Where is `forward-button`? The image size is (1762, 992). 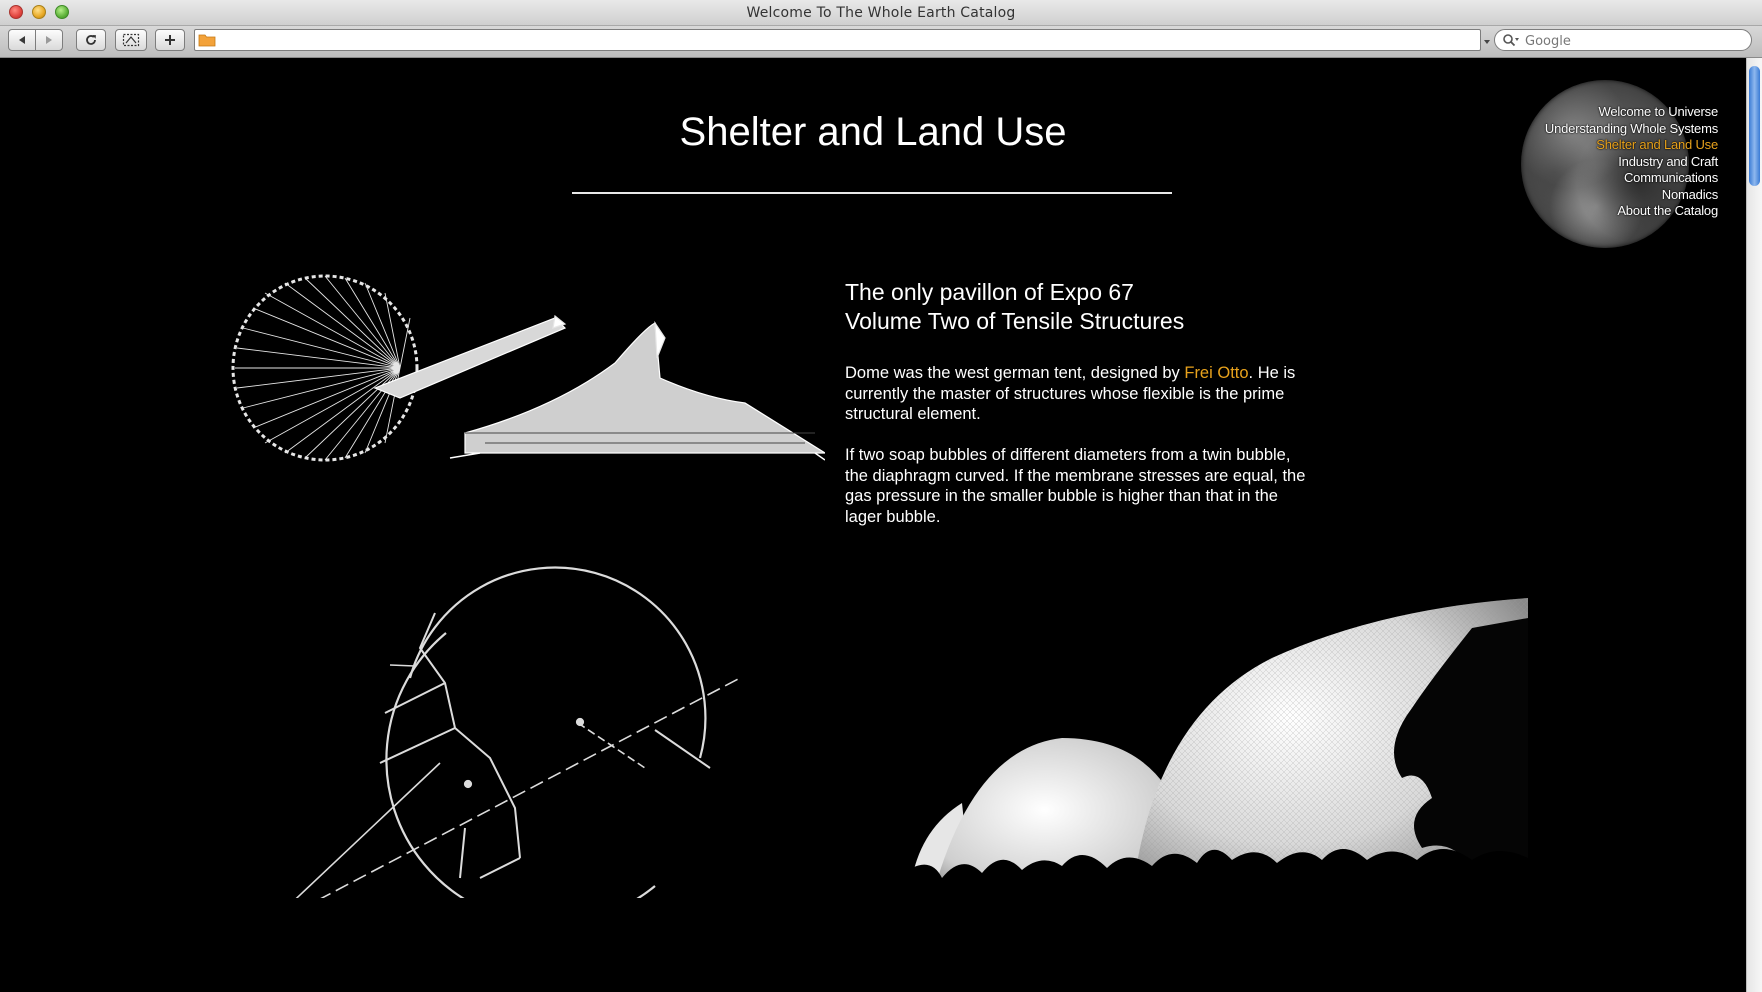 forward-button is located at coordinates (49, 40).